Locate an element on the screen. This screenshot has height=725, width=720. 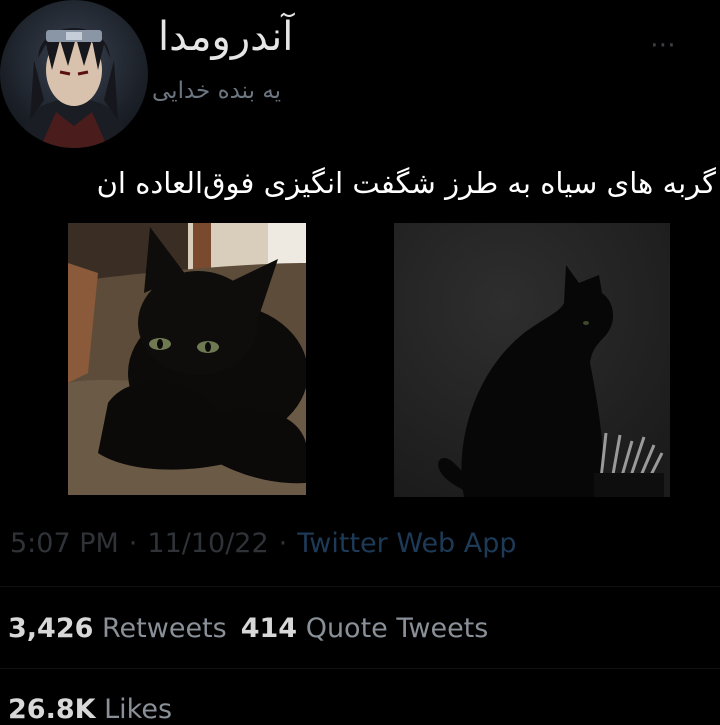
avatar is located at coordinates (74, 74).